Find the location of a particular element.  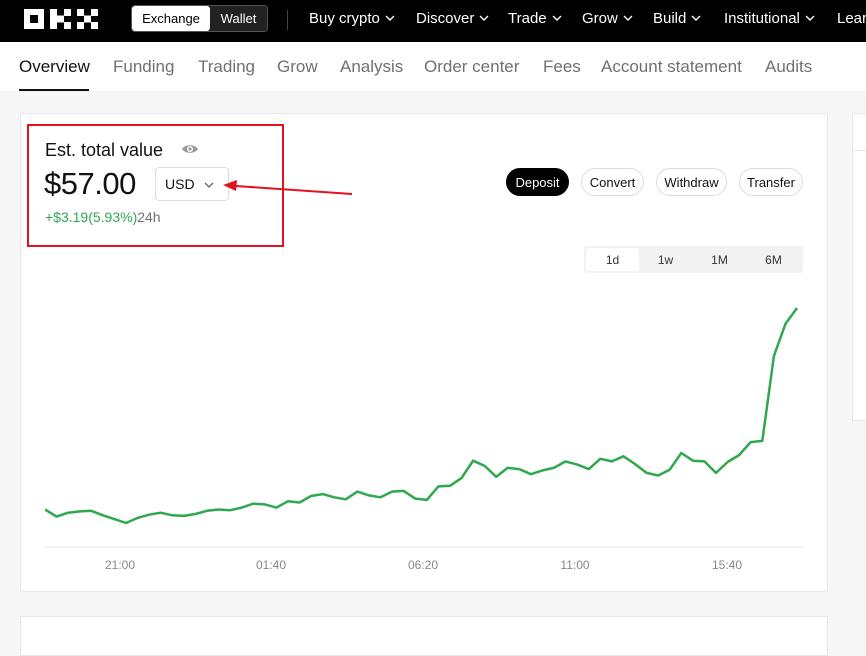

nav-institutional: Institutional is located at coordinates (769, 18).